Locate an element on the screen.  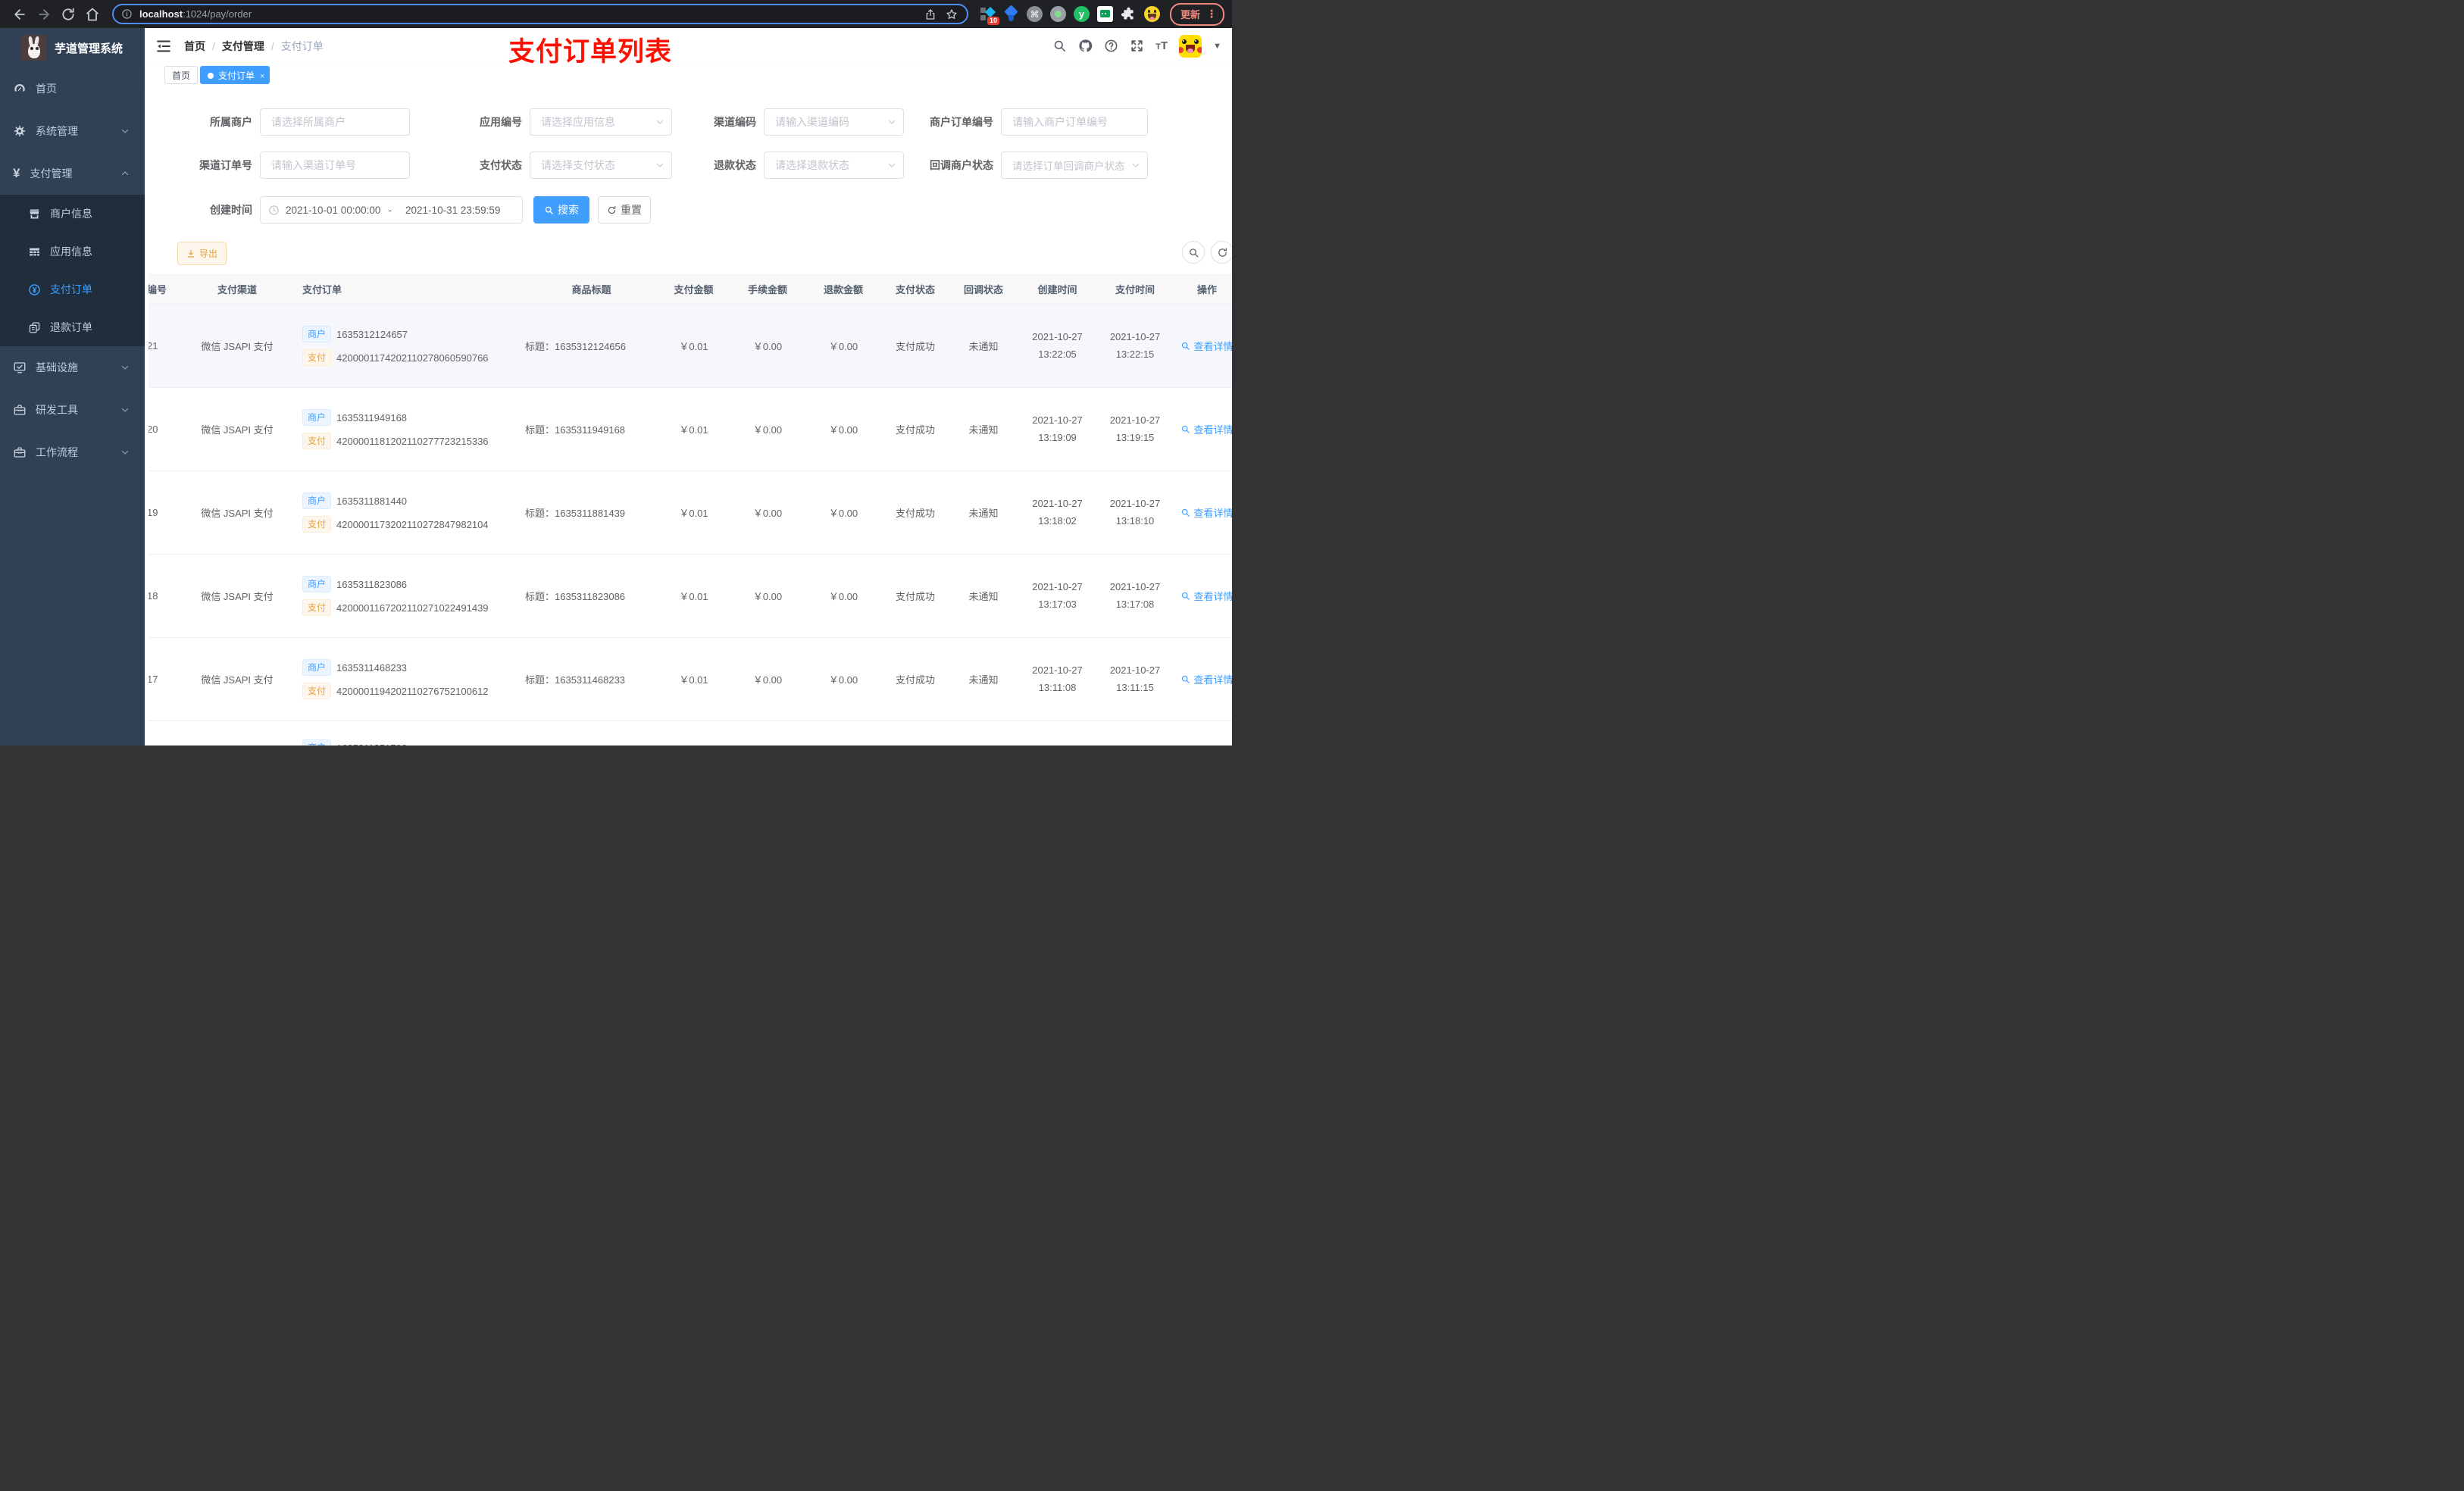
address-bar: localhost:1024/pay/order is located at coordinates (540, 14).